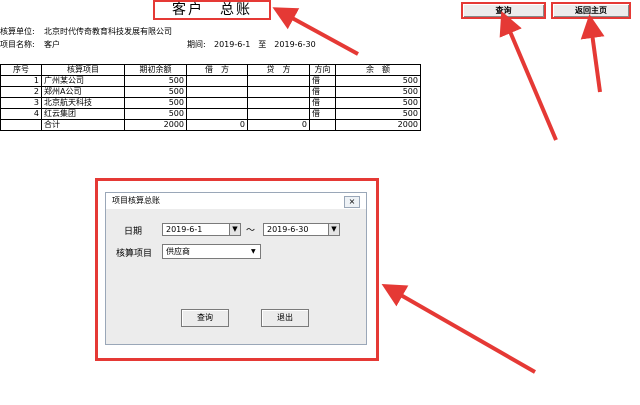  Describe the element at coordinates (528, 75) in the screenshot. I see `arrow-to-query` at that location.